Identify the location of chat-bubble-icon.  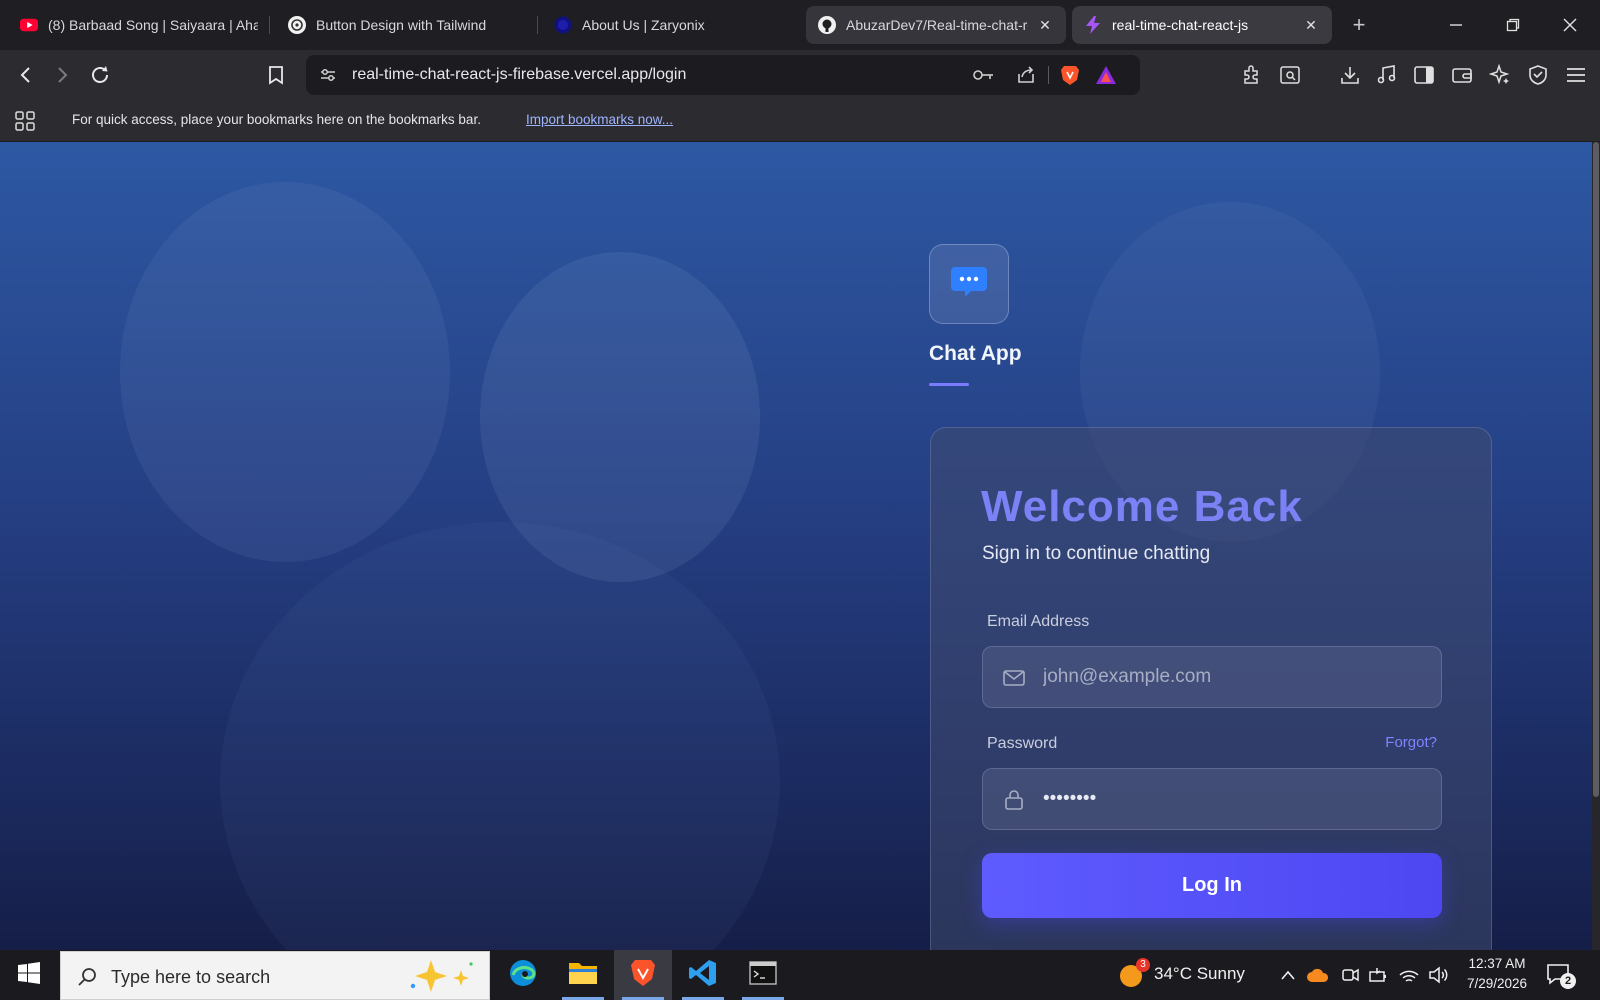
(969, 284).